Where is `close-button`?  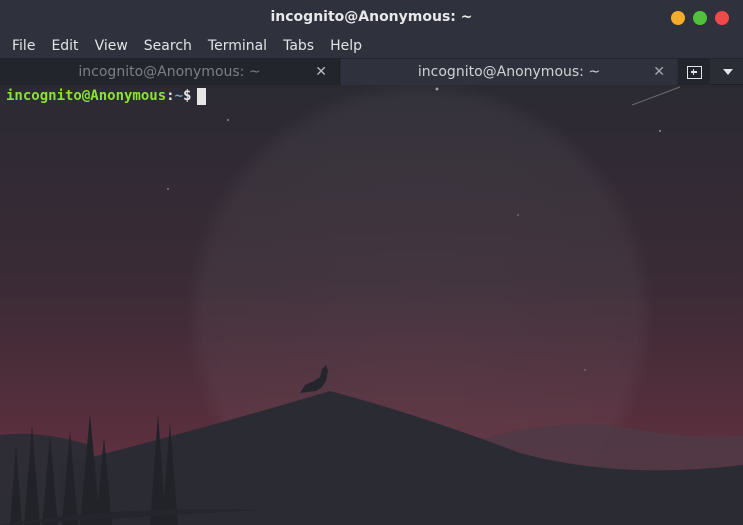
close-button is located at coordinates (722, 18).